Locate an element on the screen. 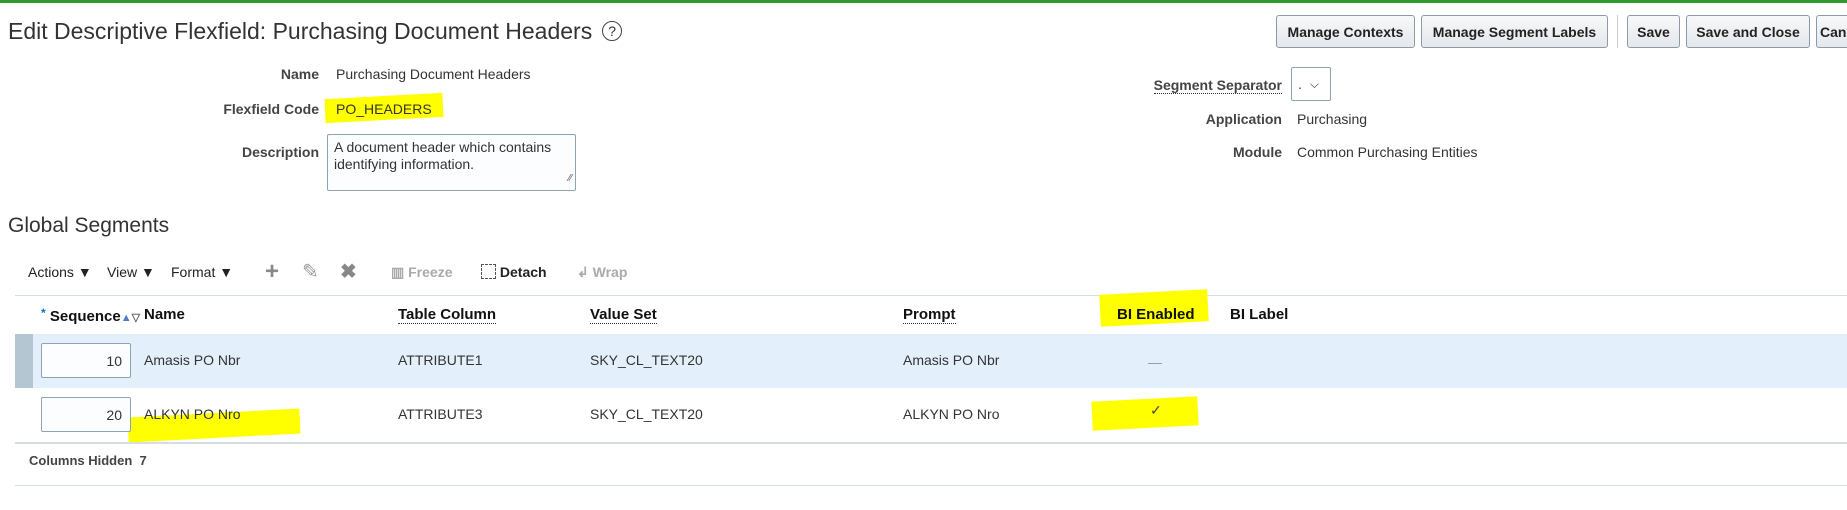  toolbar-divider is located at coordinates (1617, 31).